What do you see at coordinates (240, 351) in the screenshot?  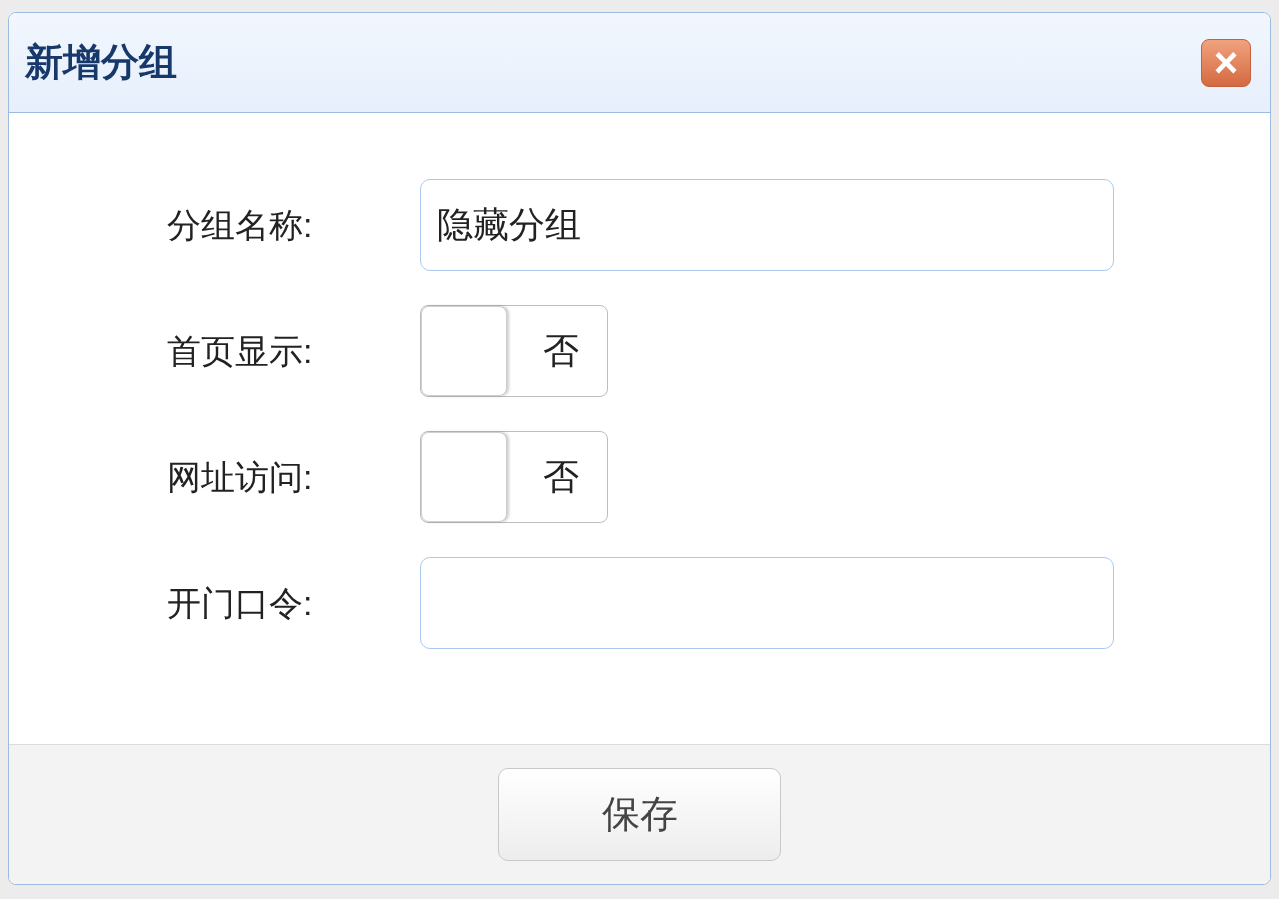 I see `field-label: 首页显示:` at bounding box center [240, 351].